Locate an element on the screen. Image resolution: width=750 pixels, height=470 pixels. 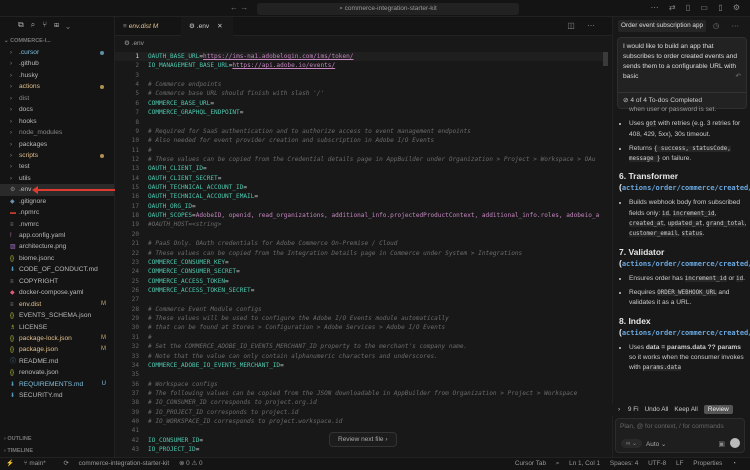
file-tree-item: › .github is located at coordinates (57, 63).